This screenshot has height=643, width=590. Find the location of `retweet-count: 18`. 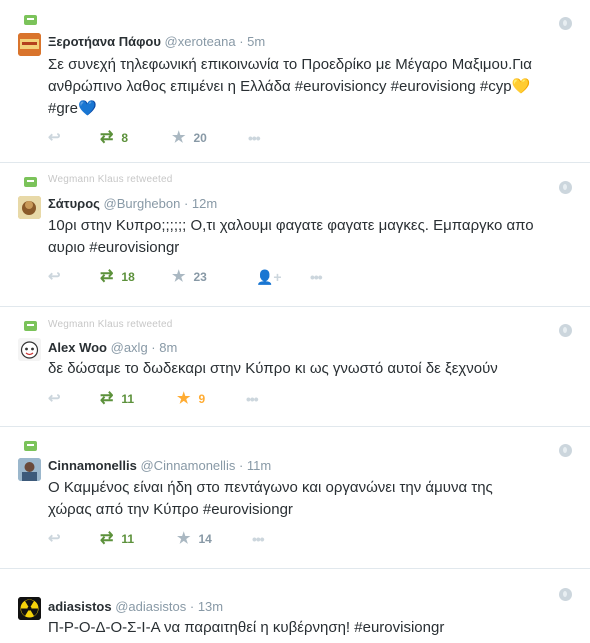

retweet-count: 18 is located at coordinates (128, 277).